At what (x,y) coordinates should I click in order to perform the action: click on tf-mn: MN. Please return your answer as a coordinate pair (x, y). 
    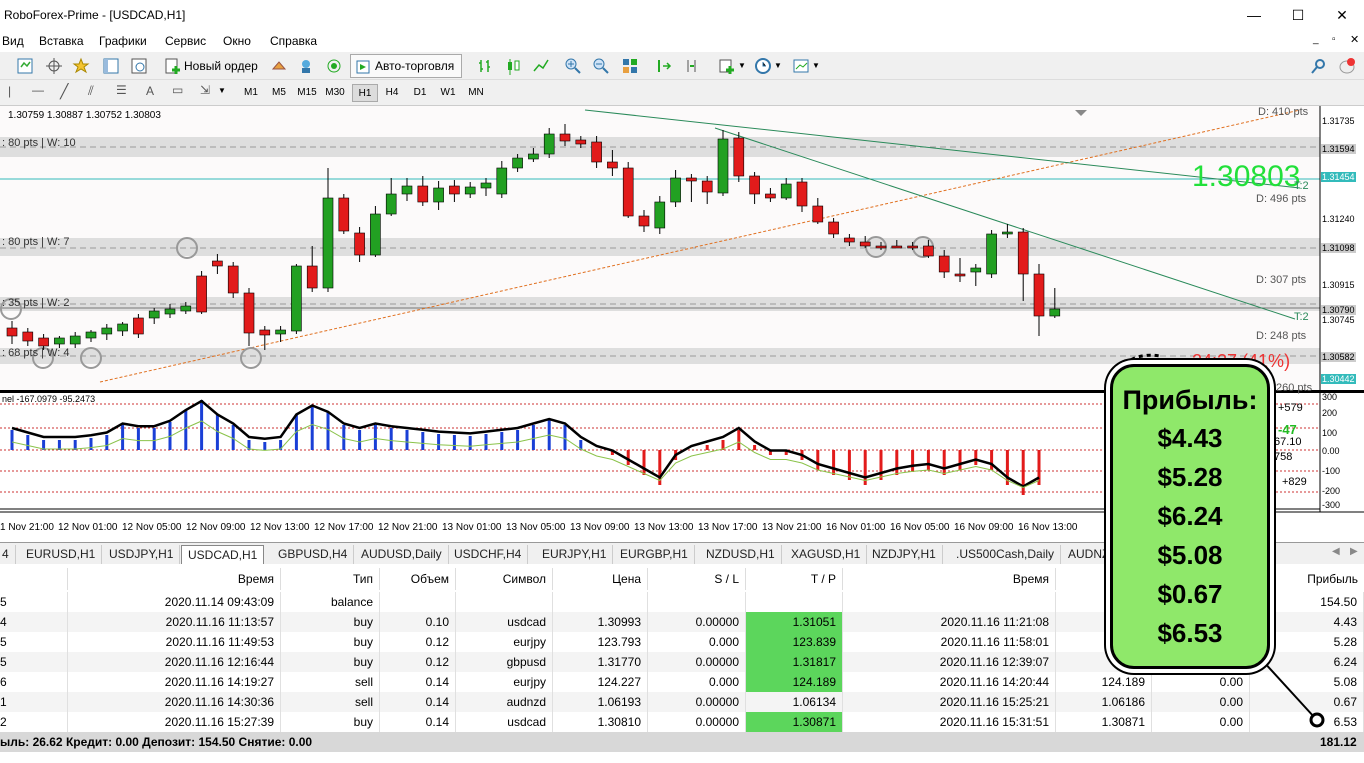
    Looking at the image, I should click on (476, 93).